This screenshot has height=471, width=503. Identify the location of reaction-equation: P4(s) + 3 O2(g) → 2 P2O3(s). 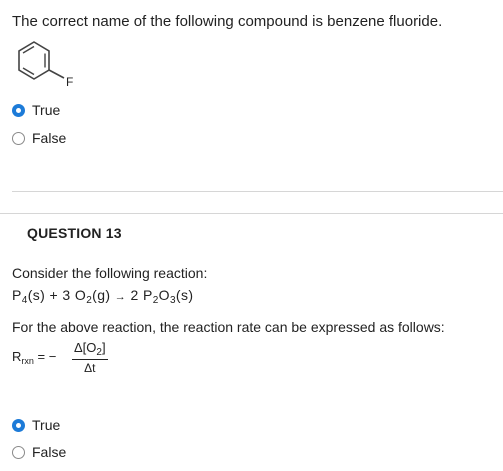
(103, 296).